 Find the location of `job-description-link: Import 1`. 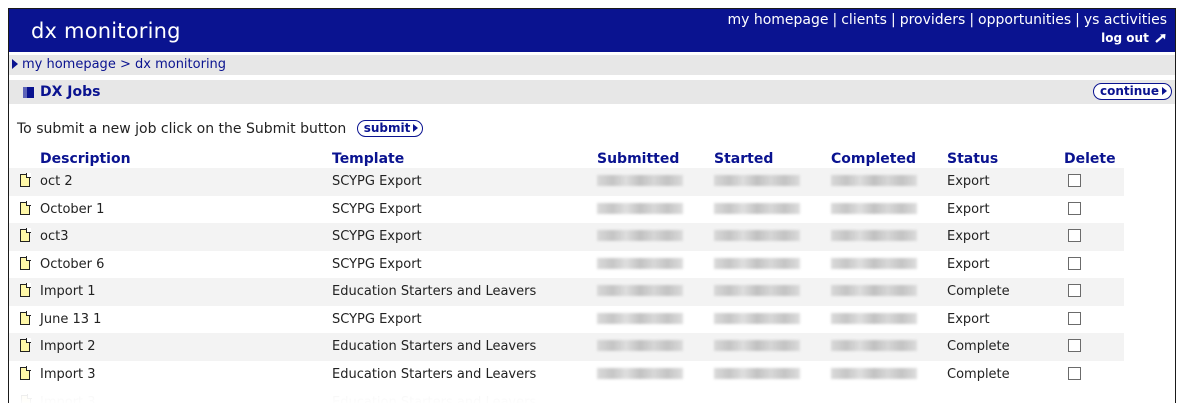

job-description-link: Import 1 is located at coordinates (186, 292).